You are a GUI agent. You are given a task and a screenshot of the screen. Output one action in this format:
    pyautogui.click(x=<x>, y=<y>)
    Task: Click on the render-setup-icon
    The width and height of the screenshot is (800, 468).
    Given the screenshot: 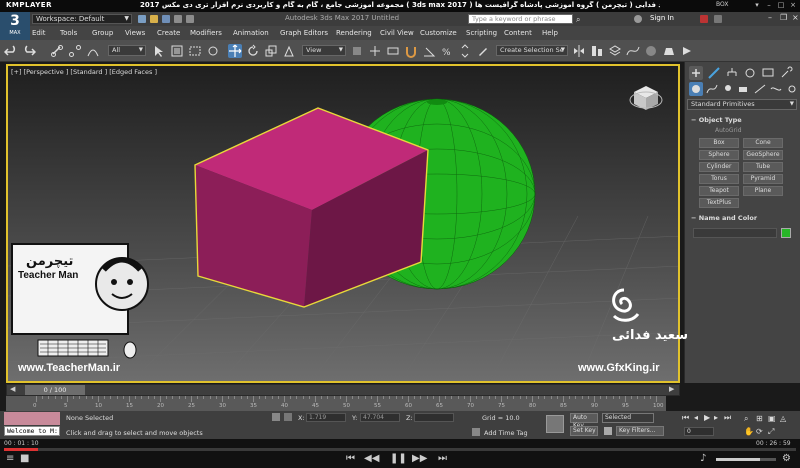 What is the action you would take?
    pyautogui.click(x=669, y=51)
    